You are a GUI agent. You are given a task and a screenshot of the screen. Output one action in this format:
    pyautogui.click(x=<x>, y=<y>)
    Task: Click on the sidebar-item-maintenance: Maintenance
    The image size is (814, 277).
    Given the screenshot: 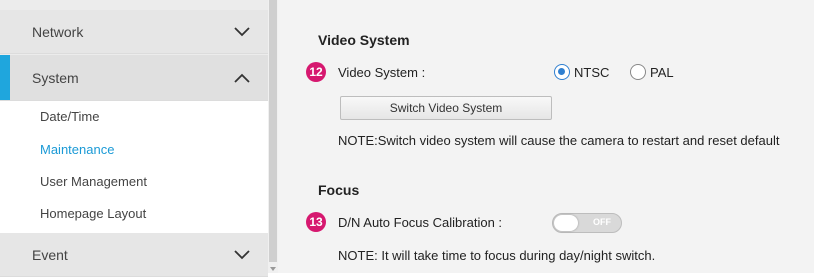 What is the action you would take?
    pyautogui.click(x=77, y=149)
    